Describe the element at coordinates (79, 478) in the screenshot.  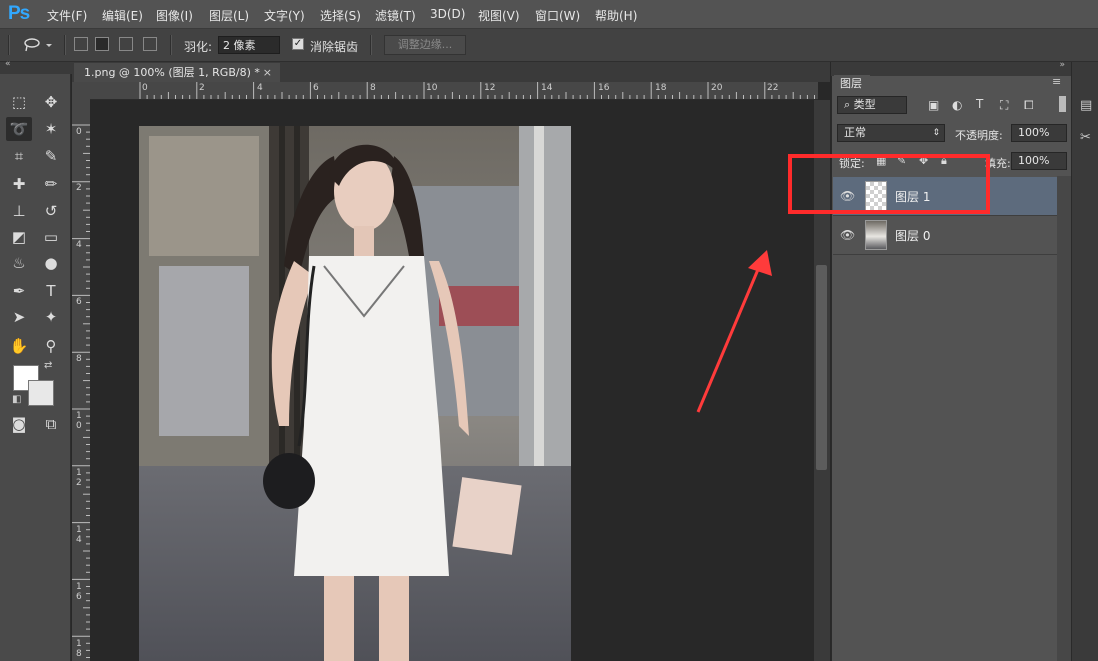
I see `ruler-number: 1 2` at that location.